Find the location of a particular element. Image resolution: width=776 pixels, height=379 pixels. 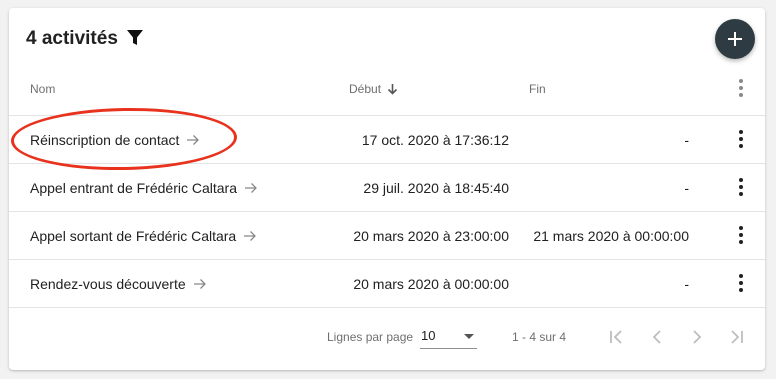

activity-end: 21 mars 2020 à 00:00:00 is located at coordinates (611, 235).